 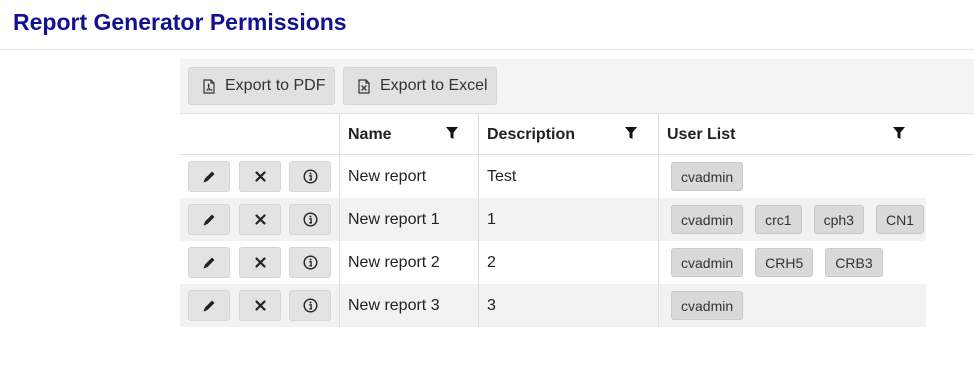 I want to click on user-tag: CN1, so click(x=899, y=219).